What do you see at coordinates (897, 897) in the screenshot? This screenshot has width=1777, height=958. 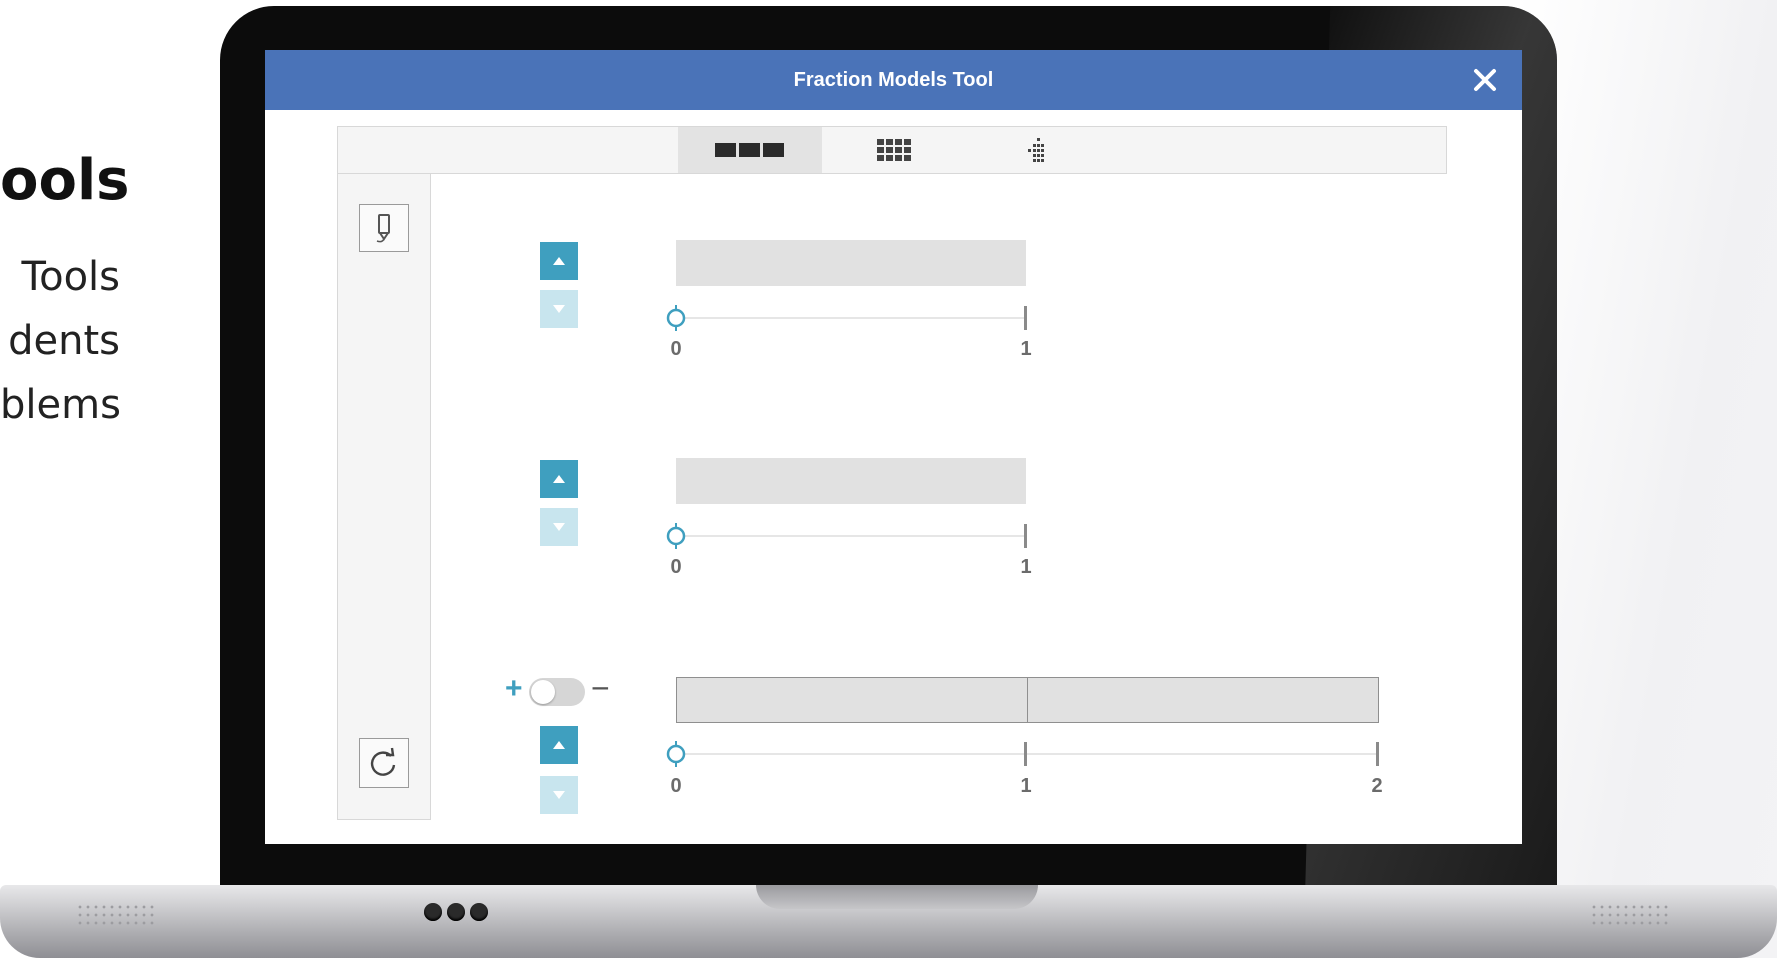 I see `laptop-notch` at bounding box center [897, 897].